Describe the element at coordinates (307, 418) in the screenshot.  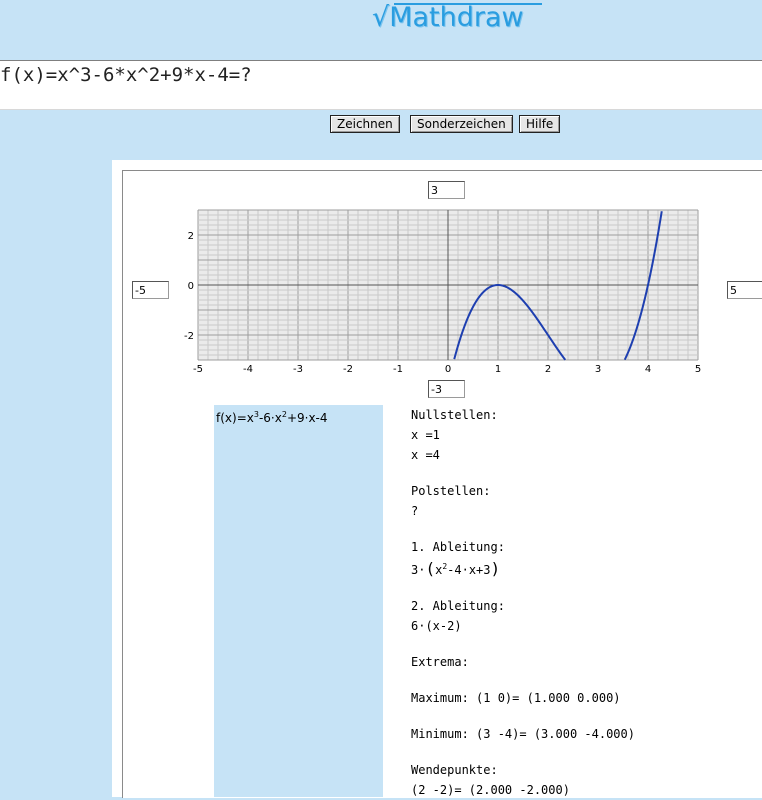
I see `function-suffix: +9·x-4` at that location.